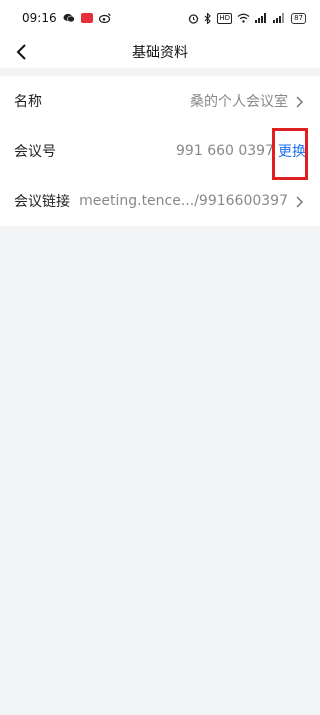 Image resolution: width=320 pixels, height=715 pixels. I want to click on bluetooth-icon, so click(208, 18).